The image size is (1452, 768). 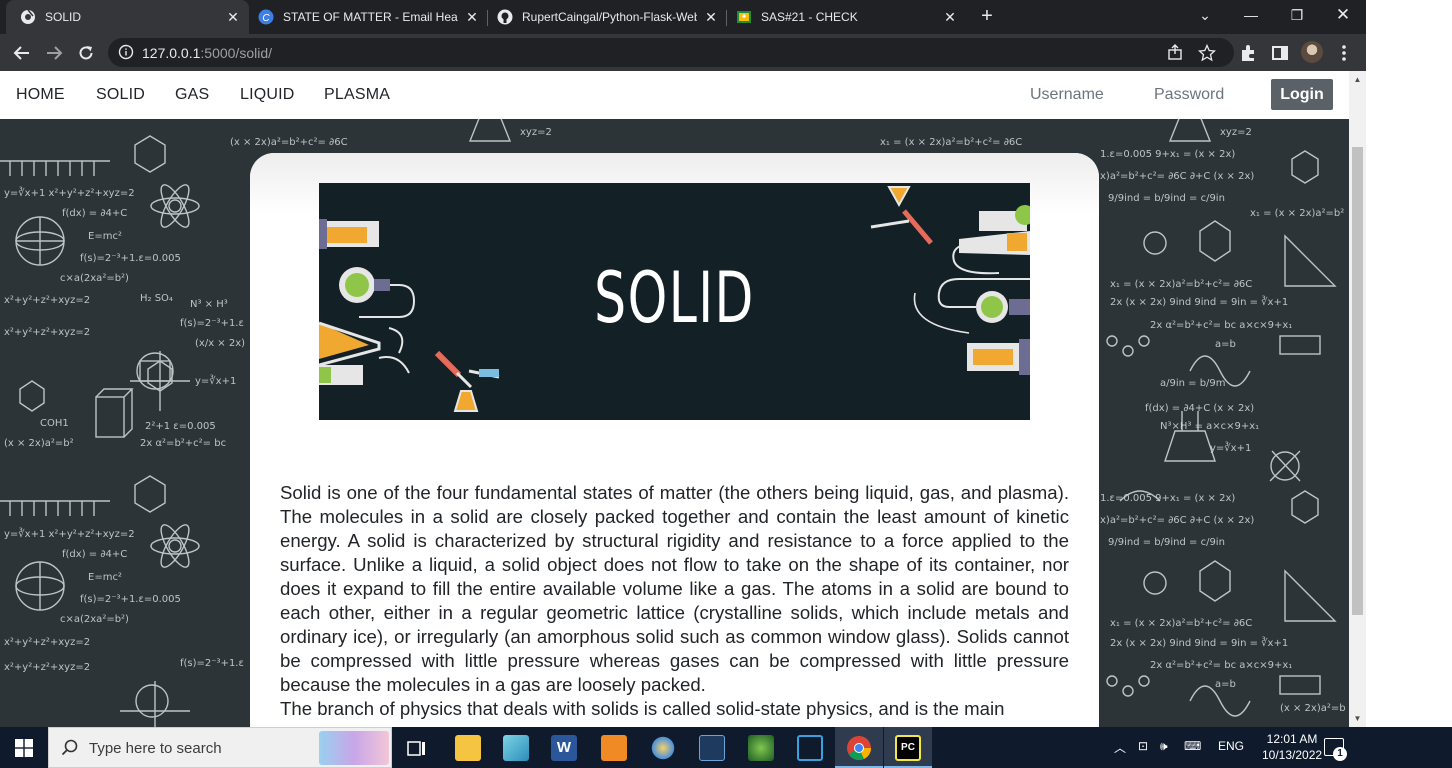 I want to click on svg-text: (x × 2x)a²=b², so click(x=39, y=443).